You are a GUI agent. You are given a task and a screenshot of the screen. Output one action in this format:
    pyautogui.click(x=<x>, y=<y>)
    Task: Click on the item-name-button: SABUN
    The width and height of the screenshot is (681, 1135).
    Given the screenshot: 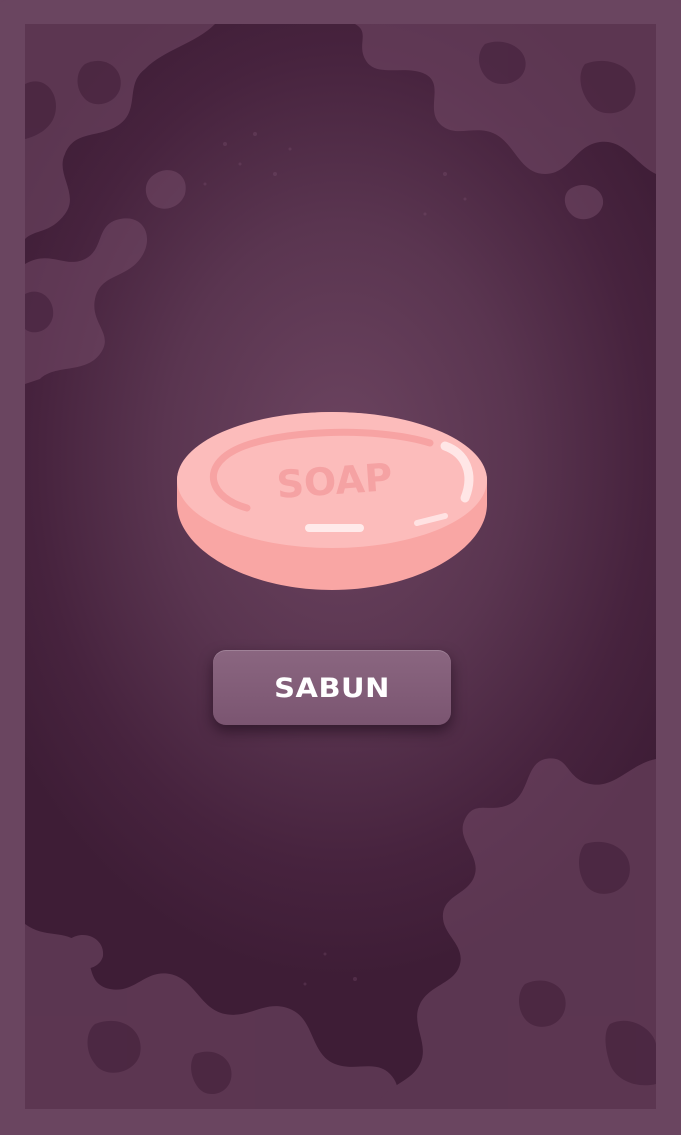 What is the action you would take?
    pyautogui.click(x=332, y=687)
    